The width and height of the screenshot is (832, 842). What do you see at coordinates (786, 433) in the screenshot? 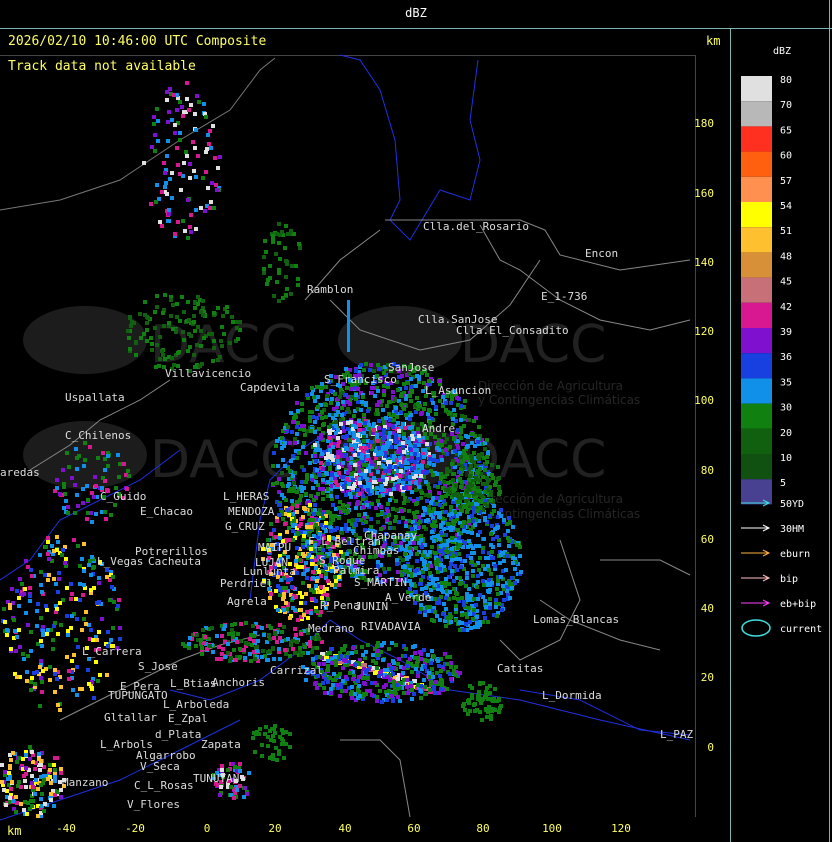
I see `legend-value-label: 20` at bounding box center [786, 433].